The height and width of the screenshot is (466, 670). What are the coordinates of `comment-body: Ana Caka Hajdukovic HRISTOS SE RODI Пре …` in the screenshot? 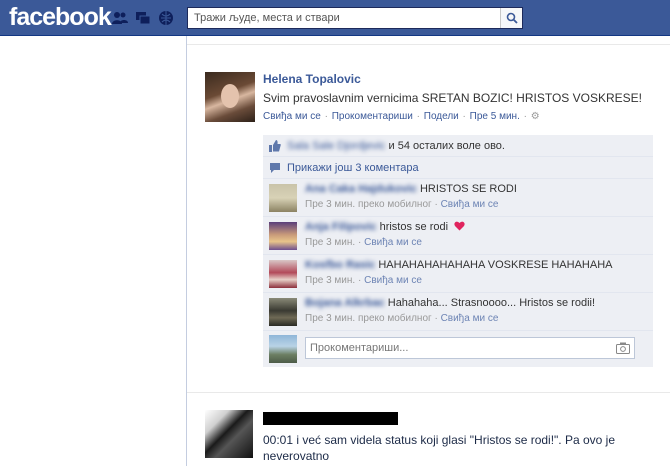 It's located at (475, 196).